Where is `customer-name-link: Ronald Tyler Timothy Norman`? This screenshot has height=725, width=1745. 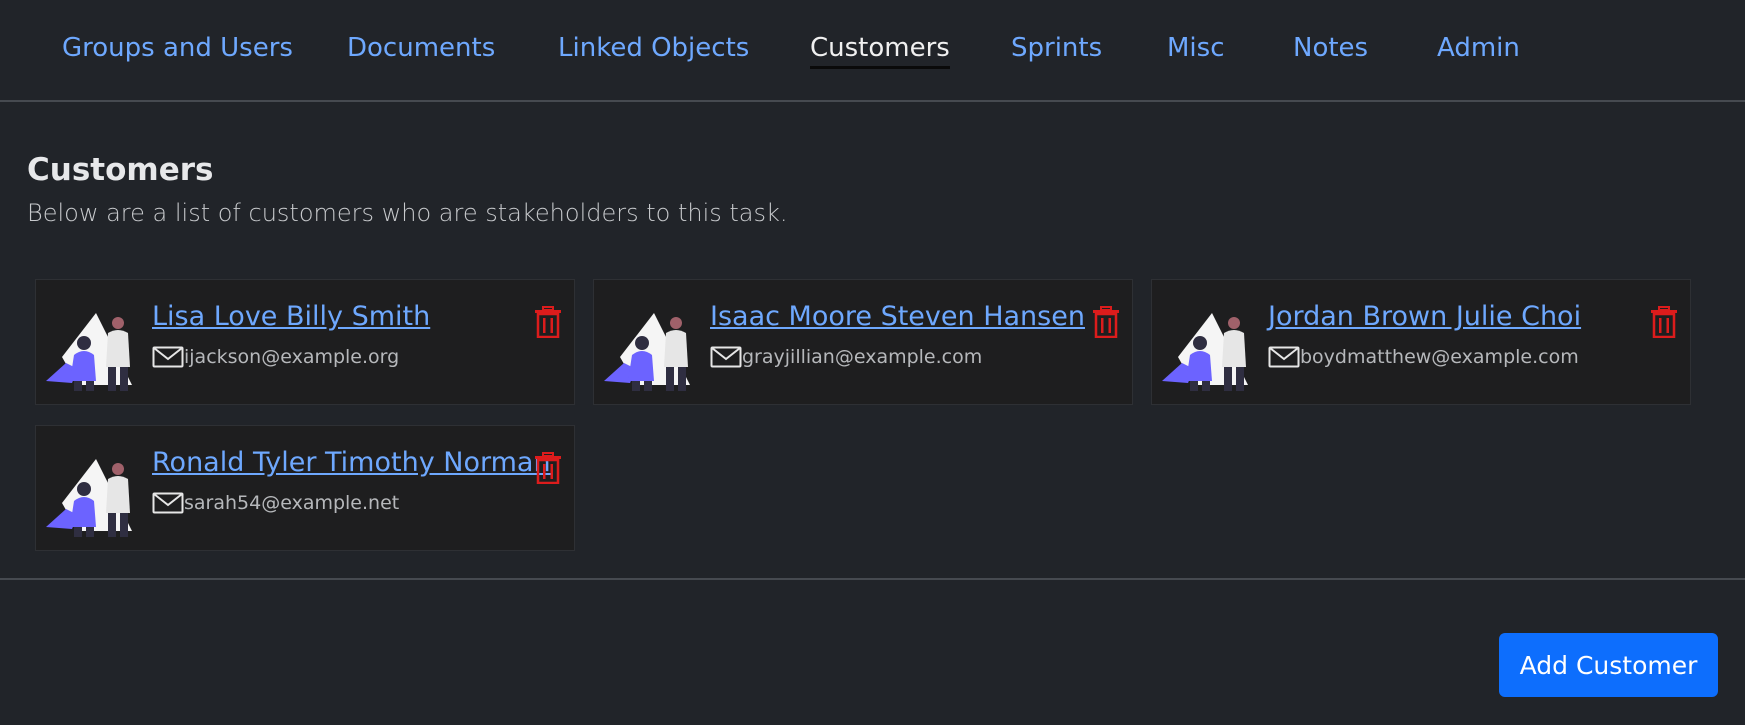
customer-name-link: Ronald Tyler Timothy Norman is located at coordinates (351, 462).